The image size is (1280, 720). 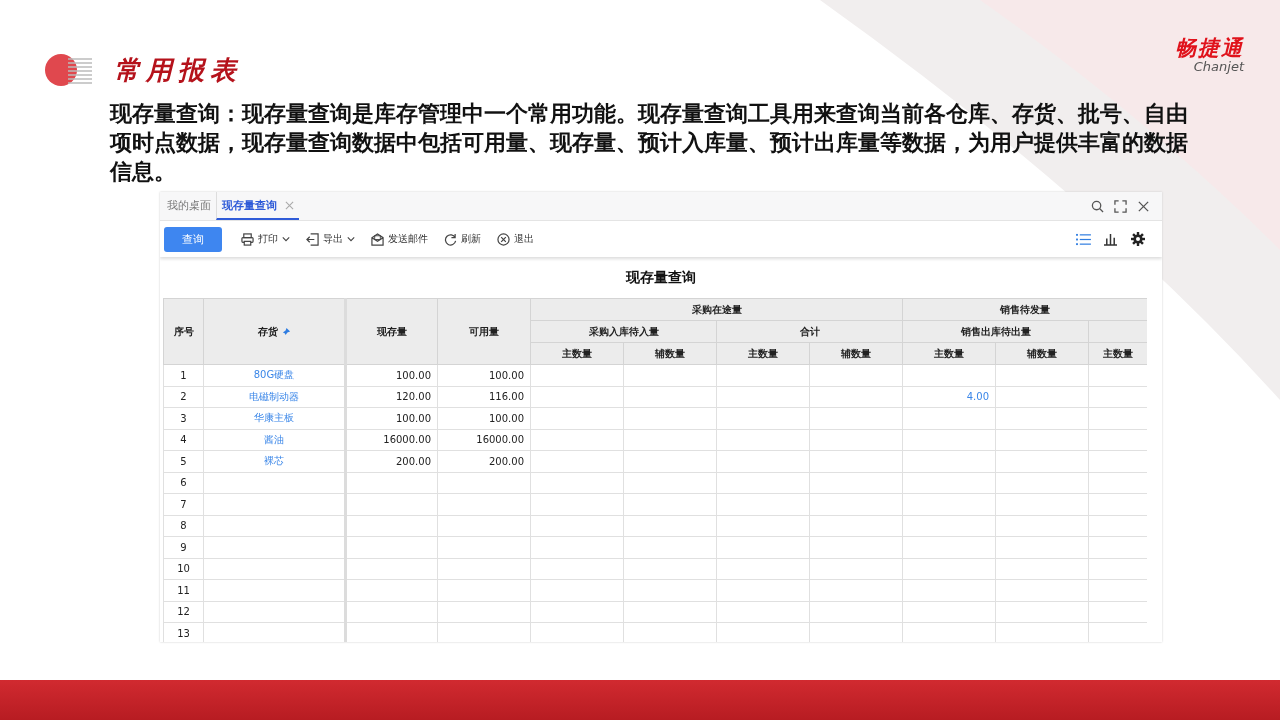 What do you see at coordinates (995, 331) in the screenshot?
I see `column-group-header: 销售出库待出量` at bounding box center [995, 331].